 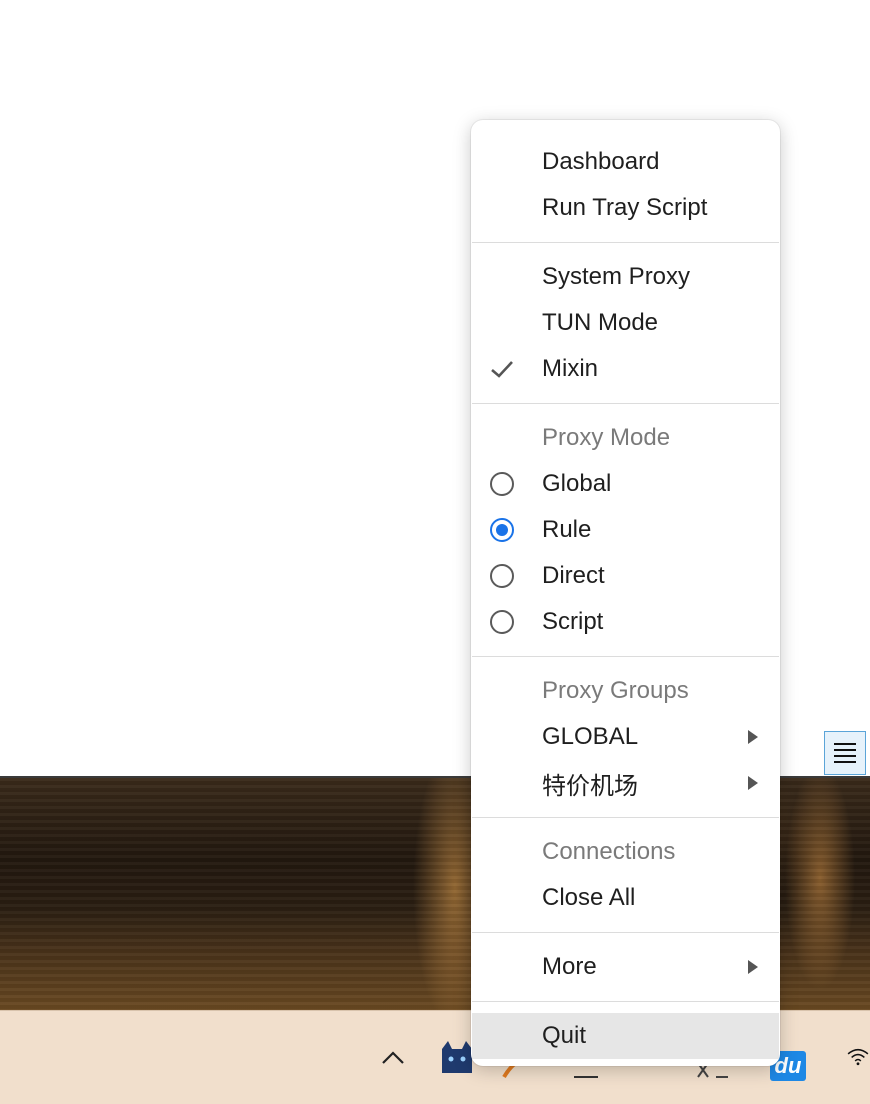 What do you see at coordinates (615, 690) in the screenshot?
I see `section-header-label: Proxy Groups` at bounding box center [615, 690].